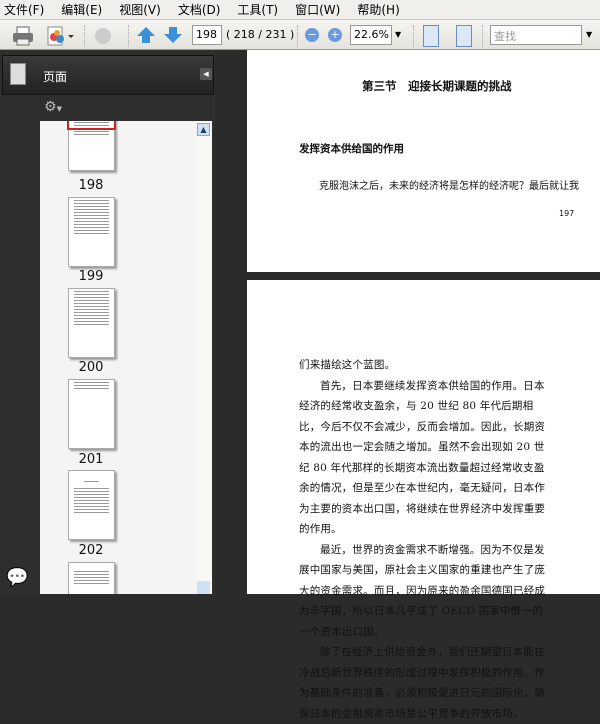 Image resolution: width=600 pixels, height=724 pixels. What do you see at coordinates (335, 35) in the screenshot?
I see `zoom-in-button: +` at bounding box center [335, 35].